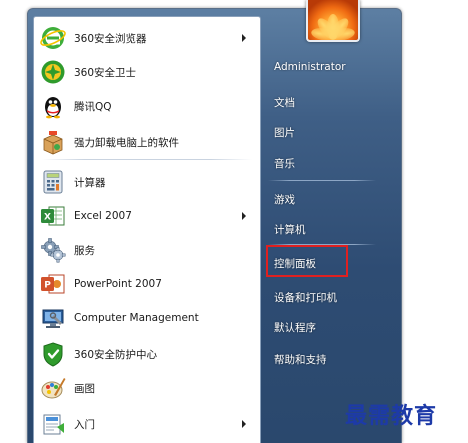 This screenshot has width=468, height=443. I want to click on program-powerpoint: P PowerPoint 2007, so click(147, 284).